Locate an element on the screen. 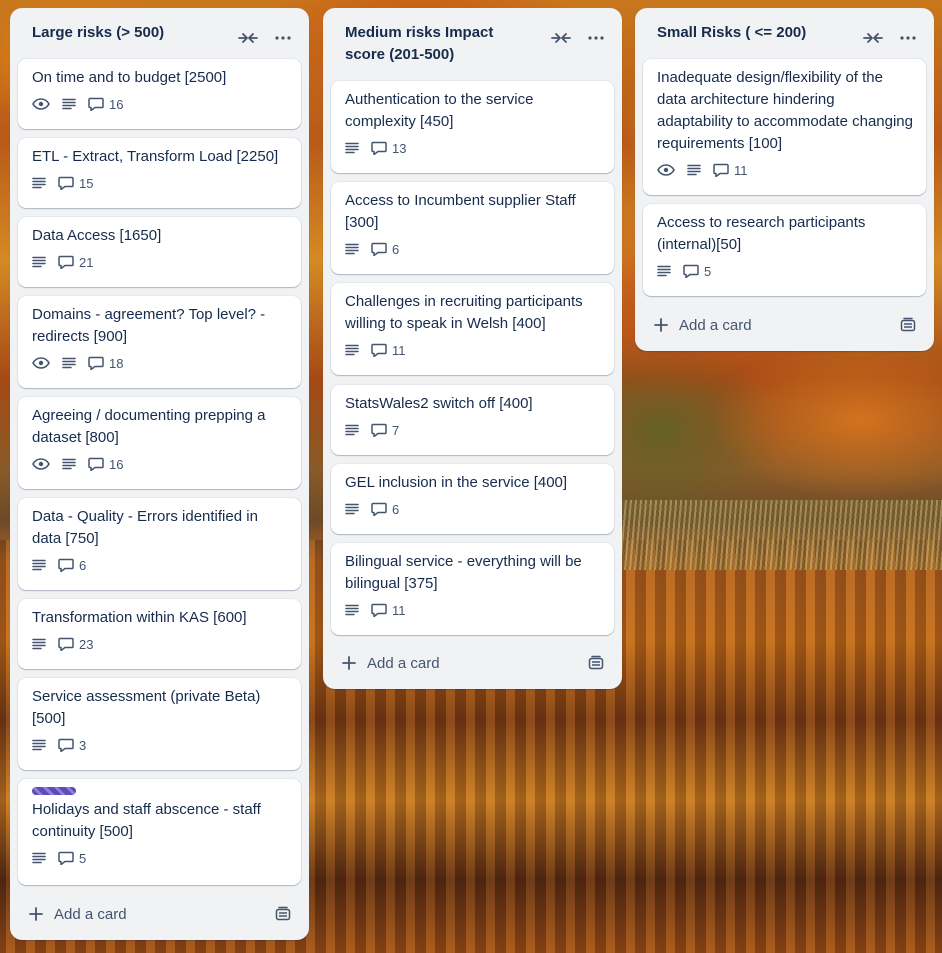  card-badges: 18 is located at coordinates (160, 363).